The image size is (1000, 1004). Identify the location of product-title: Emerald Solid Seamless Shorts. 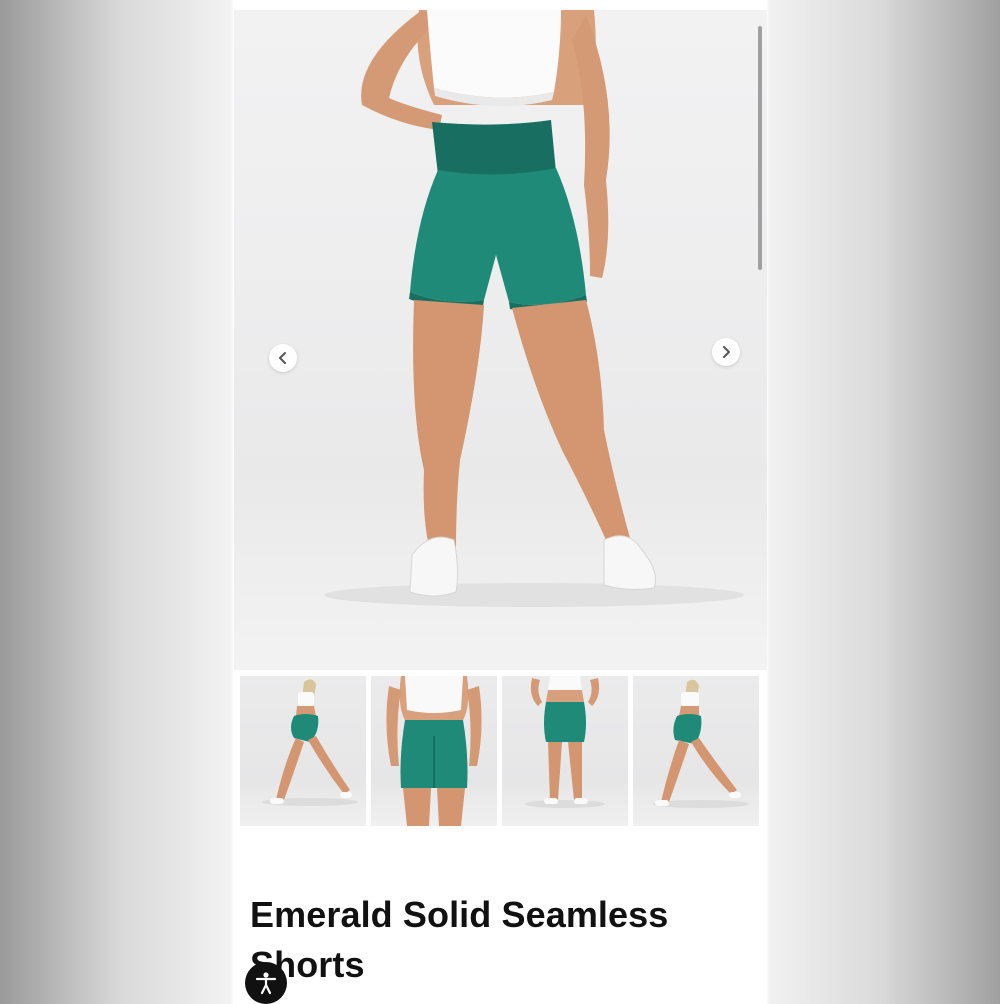
(459, 939).